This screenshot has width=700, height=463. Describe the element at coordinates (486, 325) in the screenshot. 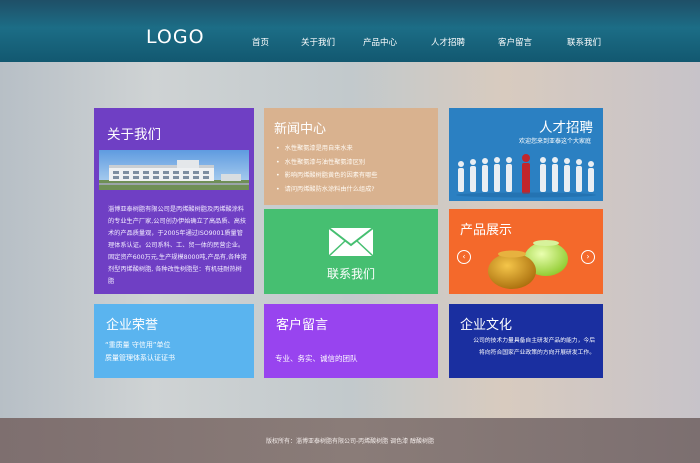

I see `culture-title: 企业文化` at that location.